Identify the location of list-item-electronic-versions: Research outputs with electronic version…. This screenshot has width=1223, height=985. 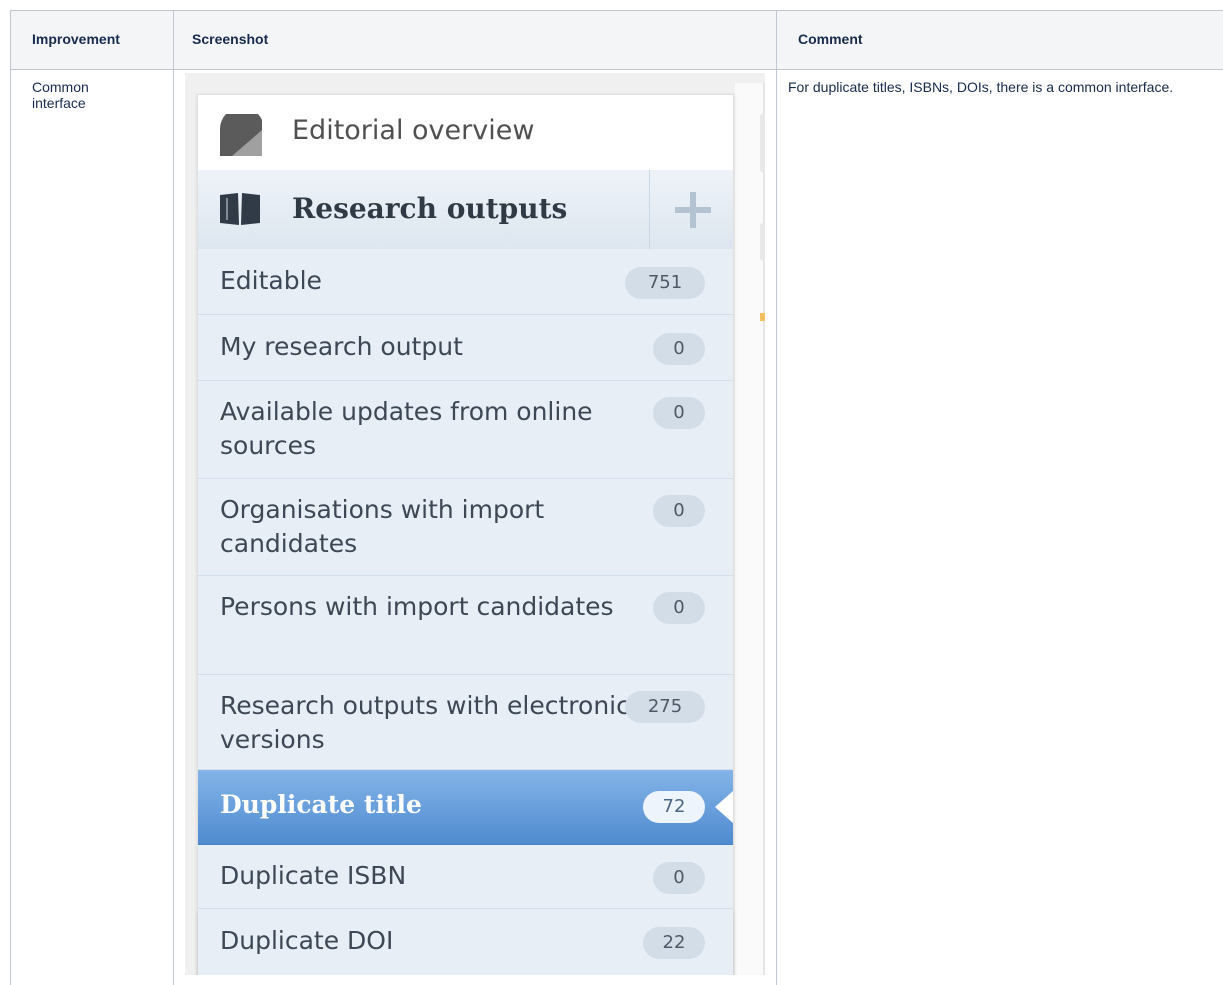
(465, 722).